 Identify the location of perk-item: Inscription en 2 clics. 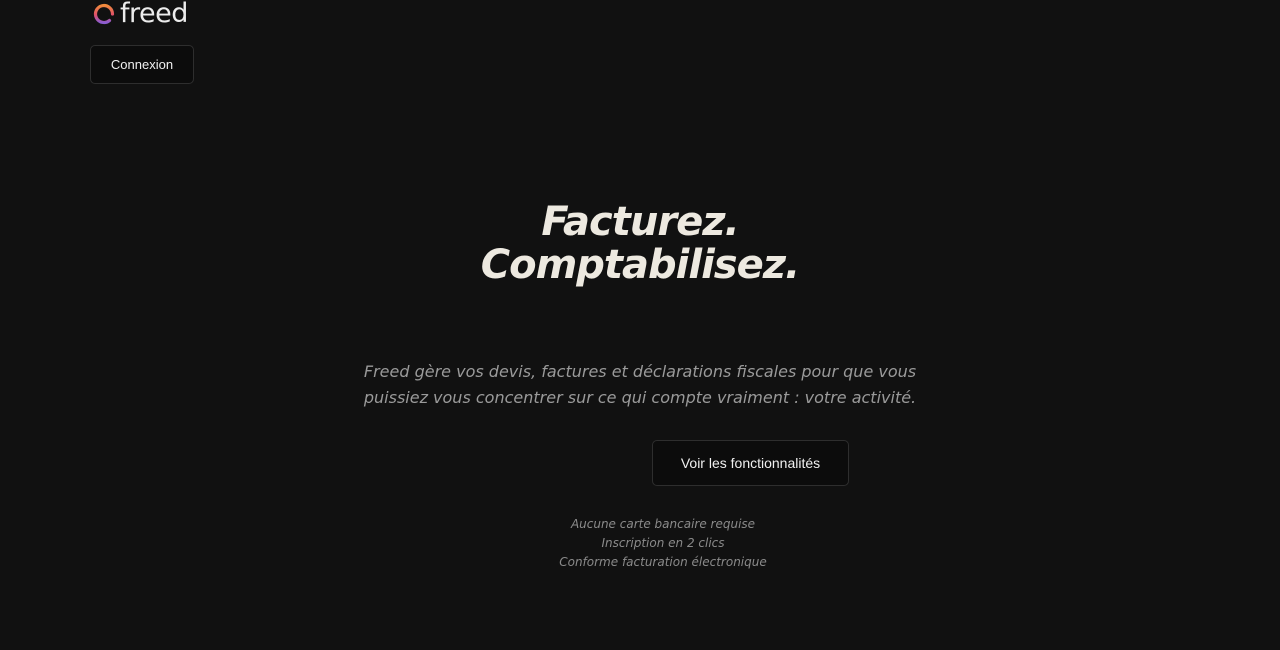
(663, 543).